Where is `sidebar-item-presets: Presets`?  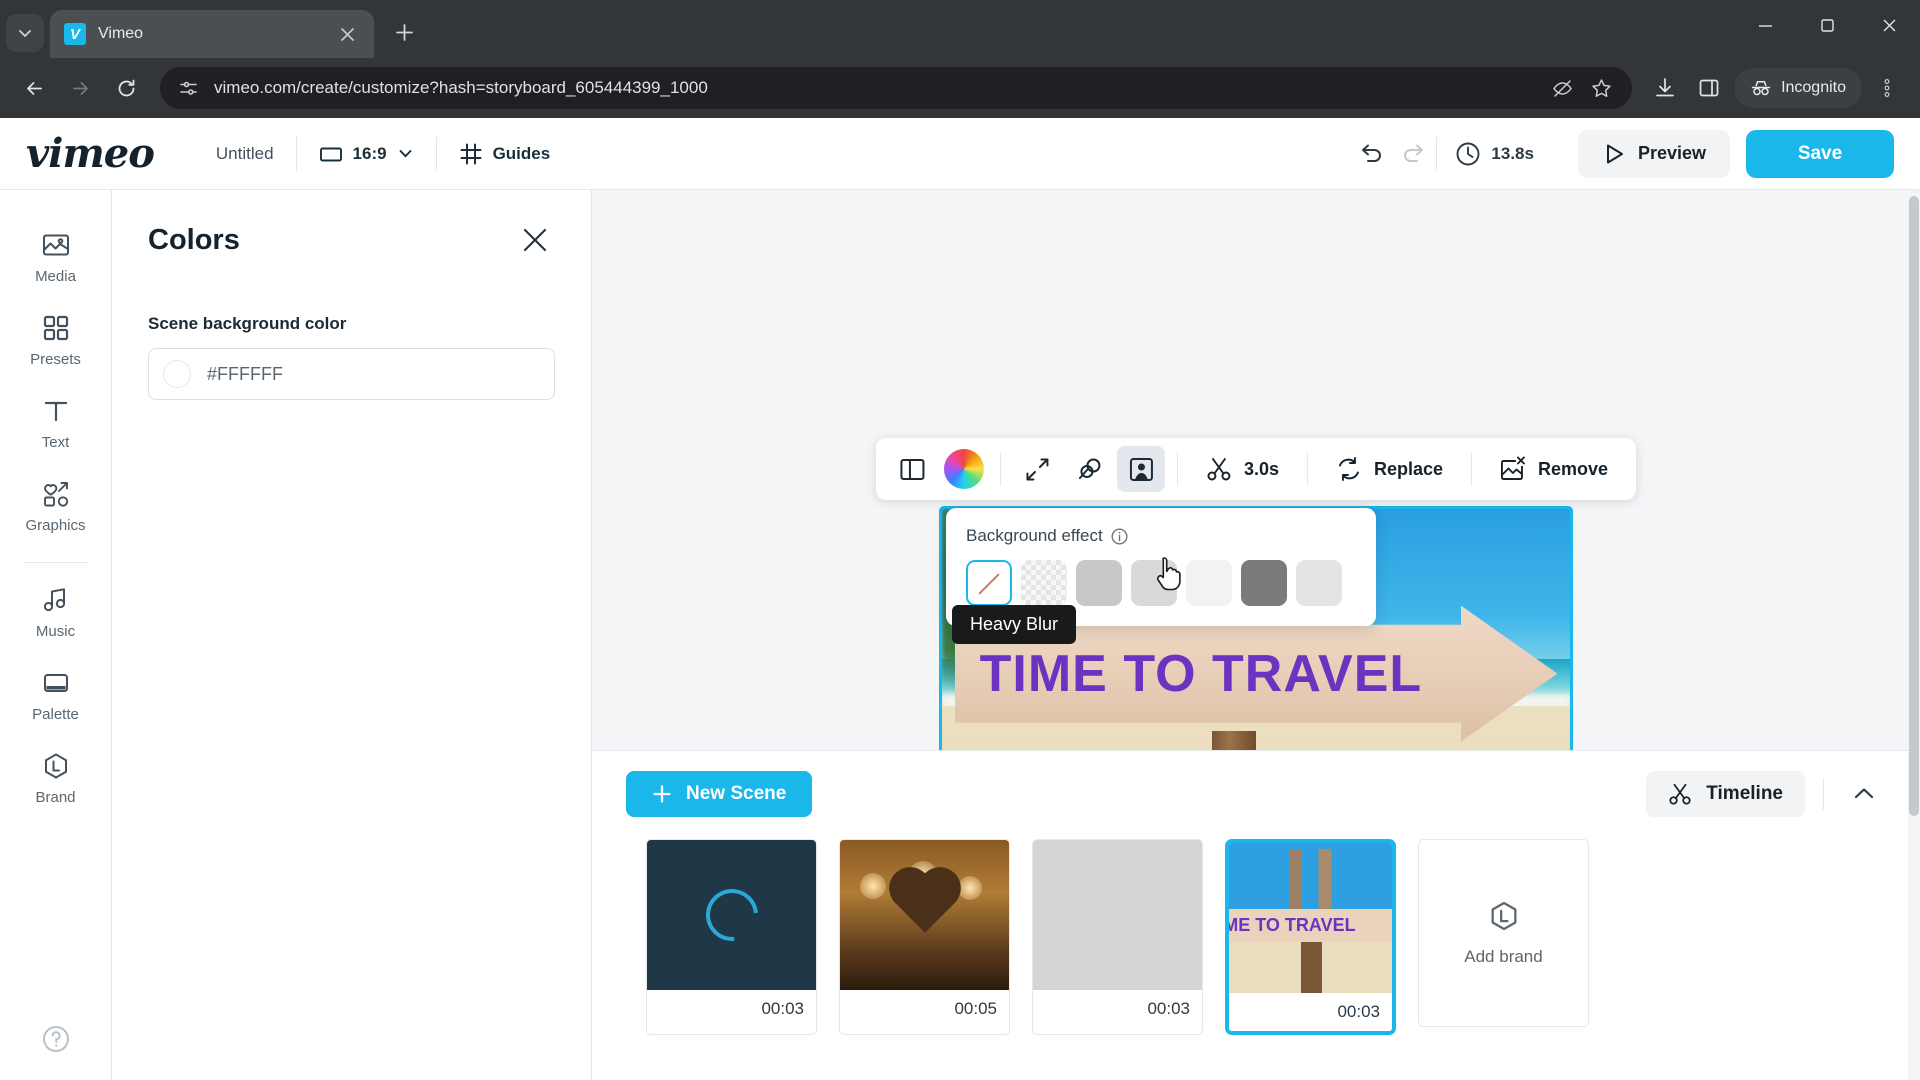
sidebar-item-presets: Presets is located at coordinates (55, 340).